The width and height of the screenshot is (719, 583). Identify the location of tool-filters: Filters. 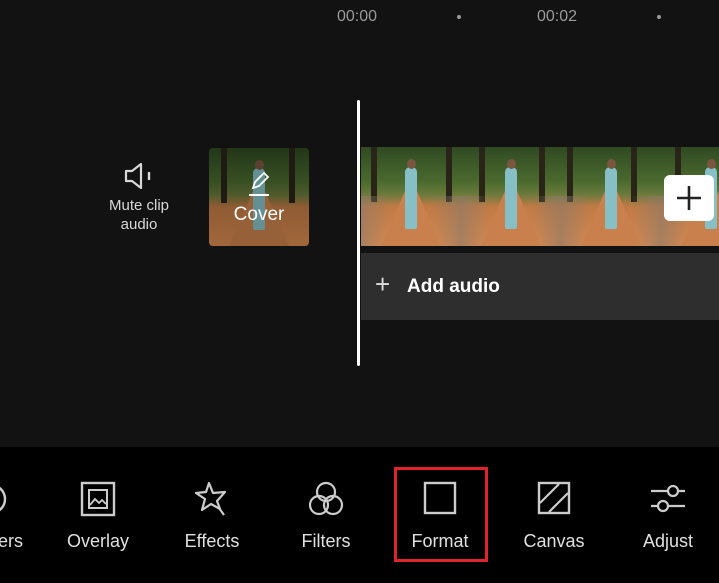
(326, 514).